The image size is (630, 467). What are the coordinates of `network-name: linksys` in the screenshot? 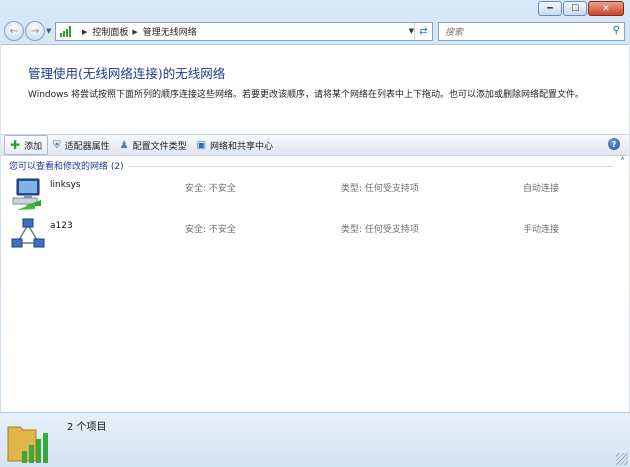 It's located at (65, 185).